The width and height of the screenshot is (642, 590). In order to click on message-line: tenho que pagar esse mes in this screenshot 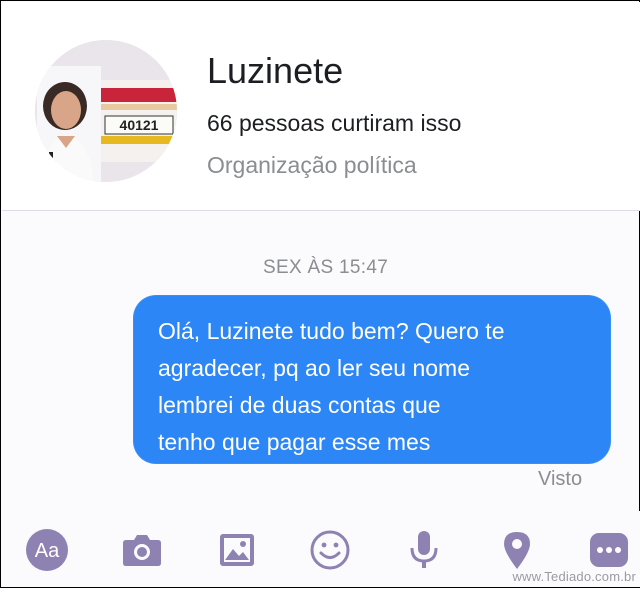, I will do `click(294, 442)`.